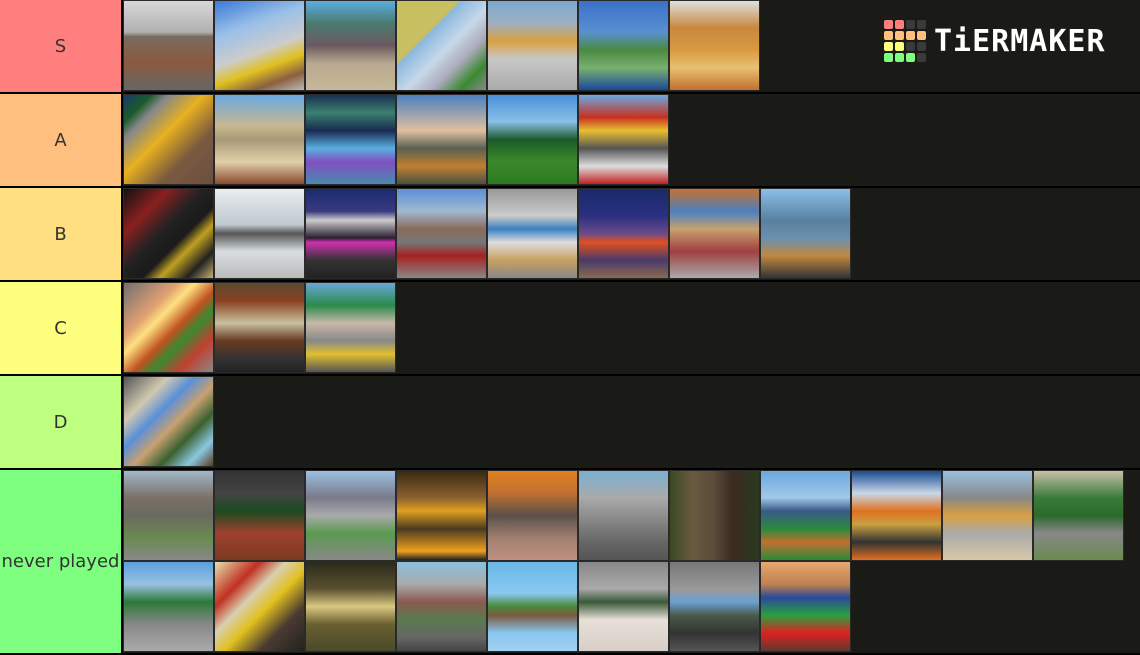 This screenshot has height=655, width=1140. What do you see at coordinates (532, 139) in the screenshot?
I see `tier-item-forest-house` at bounding box center [532, 139].